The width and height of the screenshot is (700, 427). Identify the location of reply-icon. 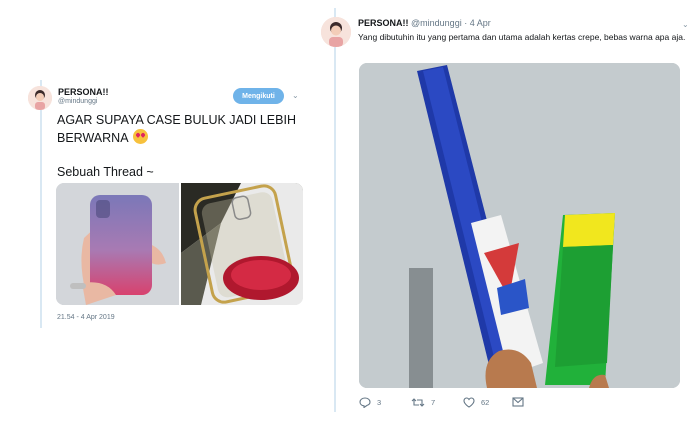
(365, 402).